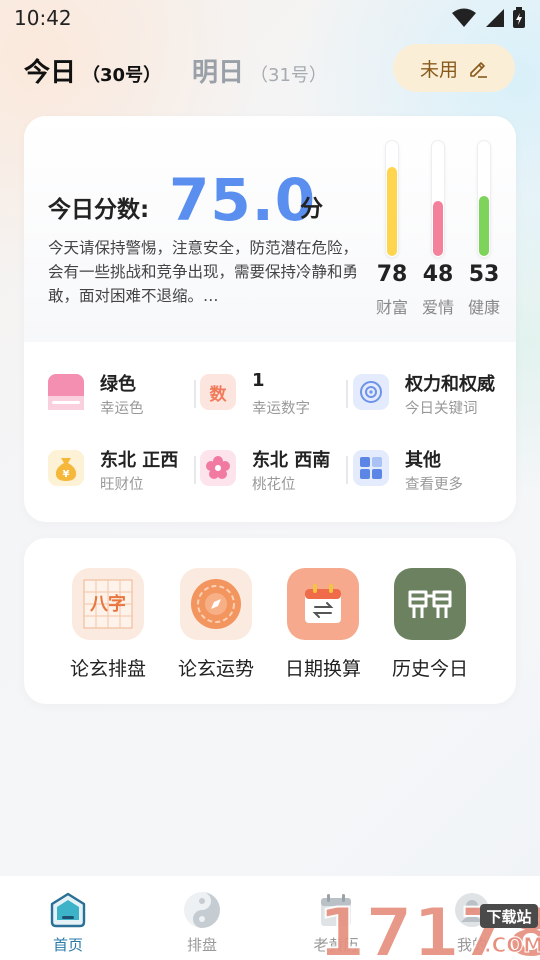 Image resolution: width=540 pixels, height=960 pixels. Describe the element at coordinates (50, 73) in the screenshot. I see `tab-today-label: 今日` at that location.